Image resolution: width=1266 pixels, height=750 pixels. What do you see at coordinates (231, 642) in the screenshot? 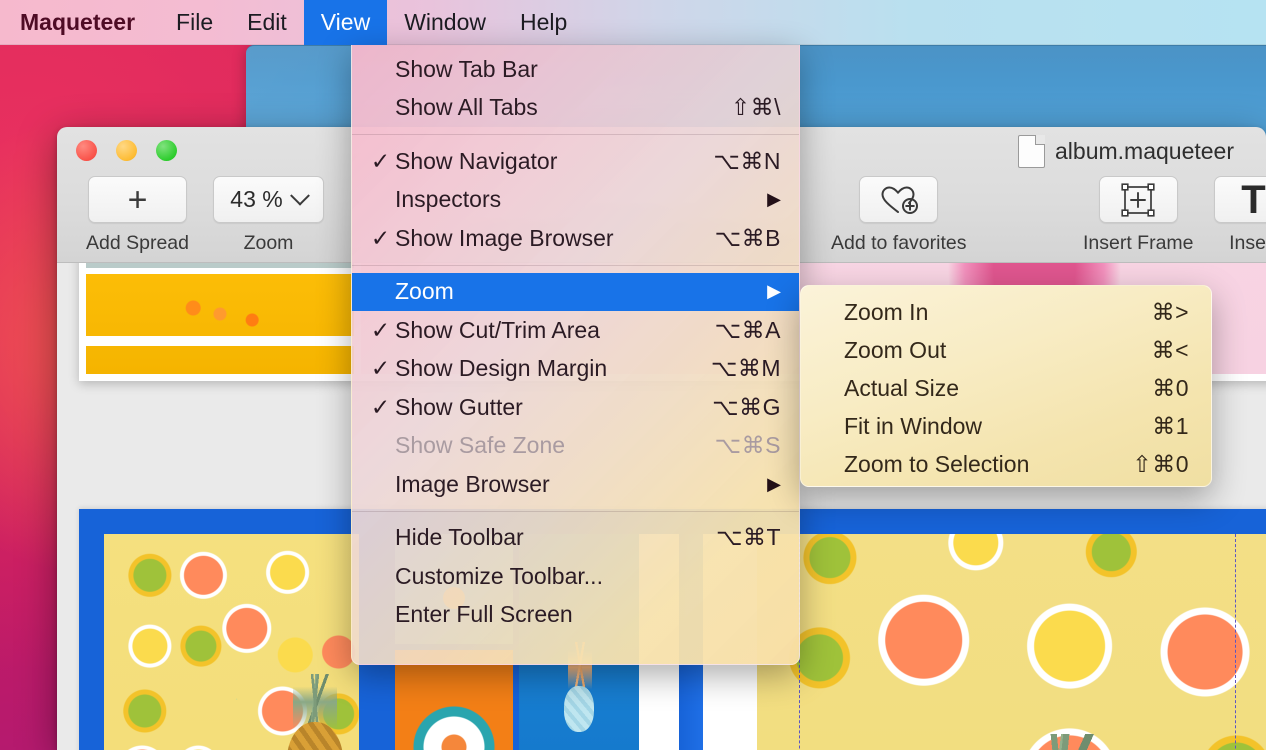
I see `citrus-grid-wrap` at bounding box center [231, 642].